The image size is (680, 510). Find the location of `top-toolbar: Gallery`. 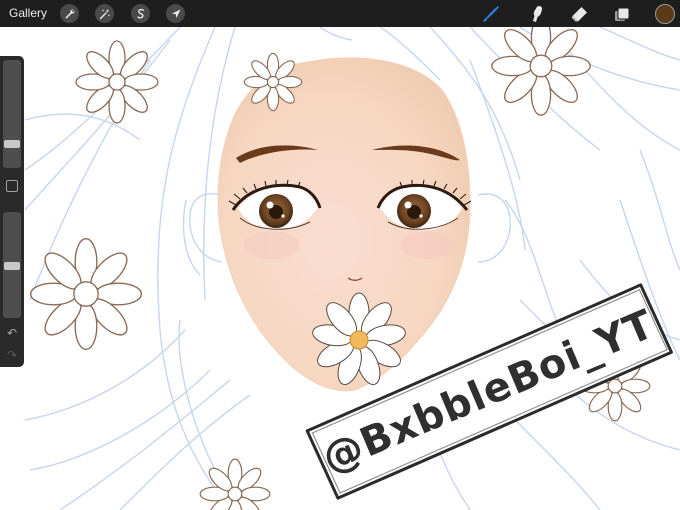

top-toolbar: Gallery is located at coordinates (340, 13).